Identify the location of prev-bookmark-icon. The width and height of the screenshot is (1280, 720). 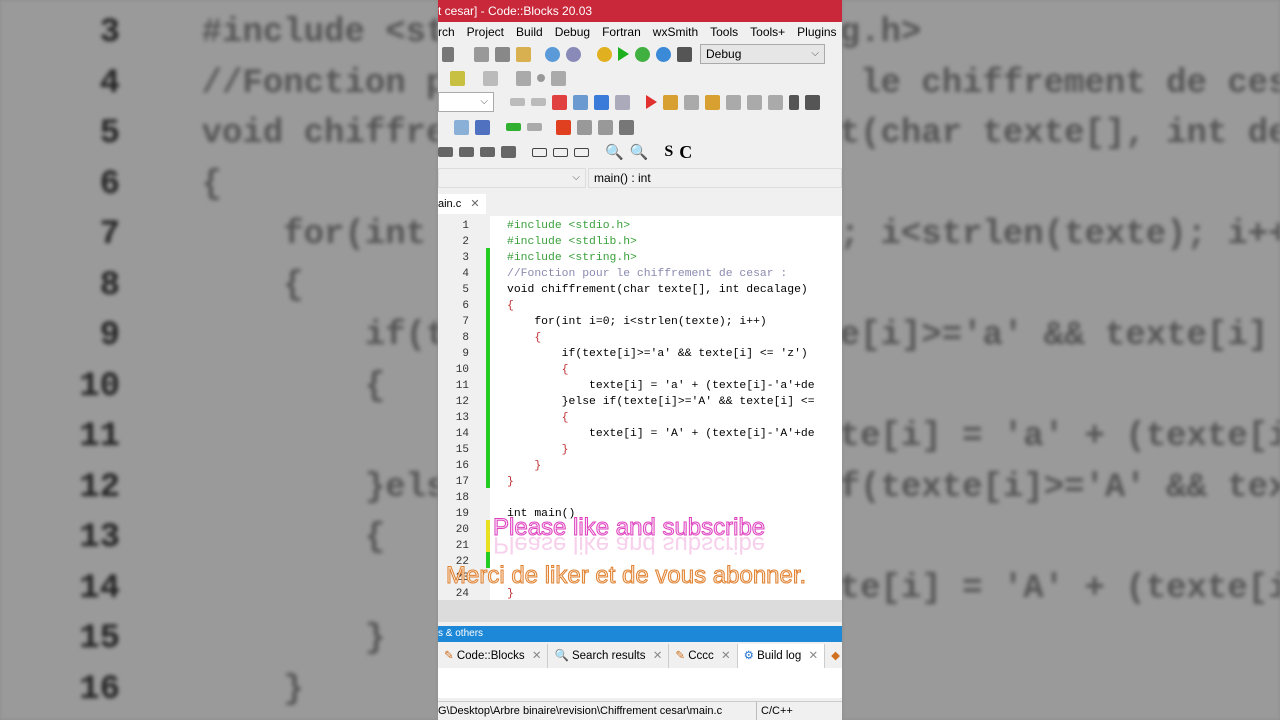
(584, 127).